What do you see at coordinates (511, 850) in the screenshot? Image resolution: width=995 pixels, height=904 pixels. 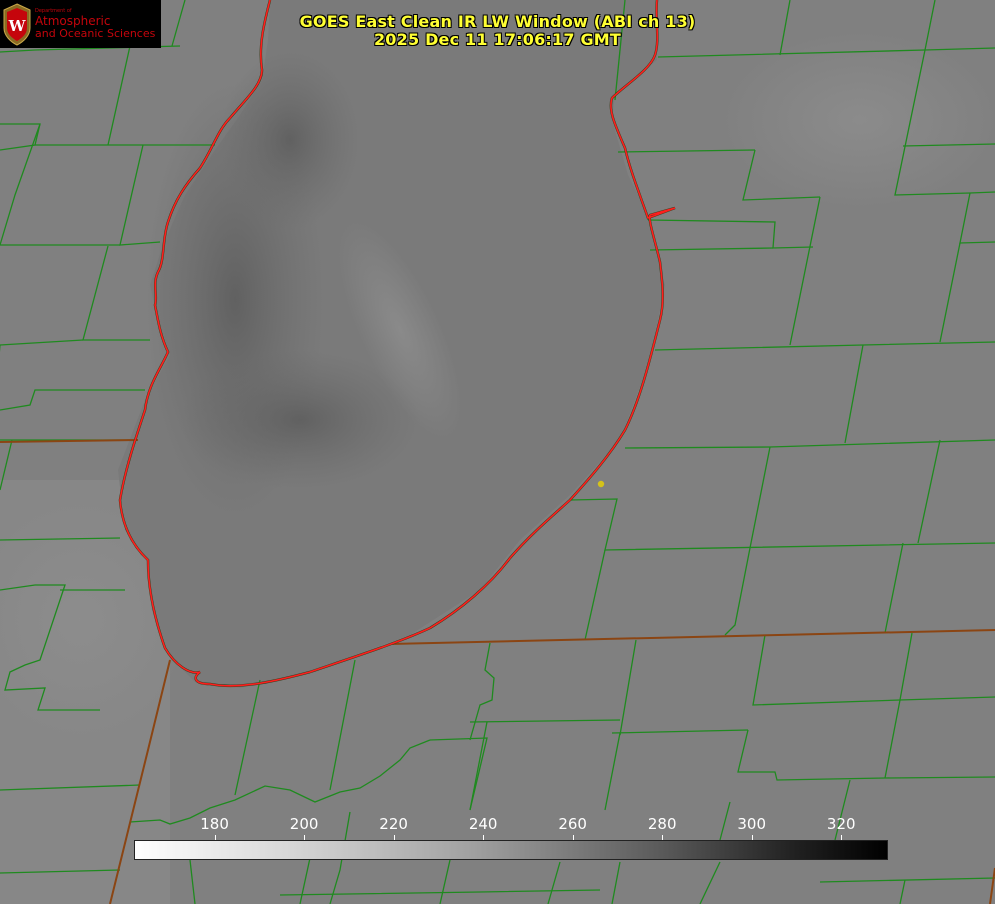 I see `colorbar` at bounding box center [511, 850].